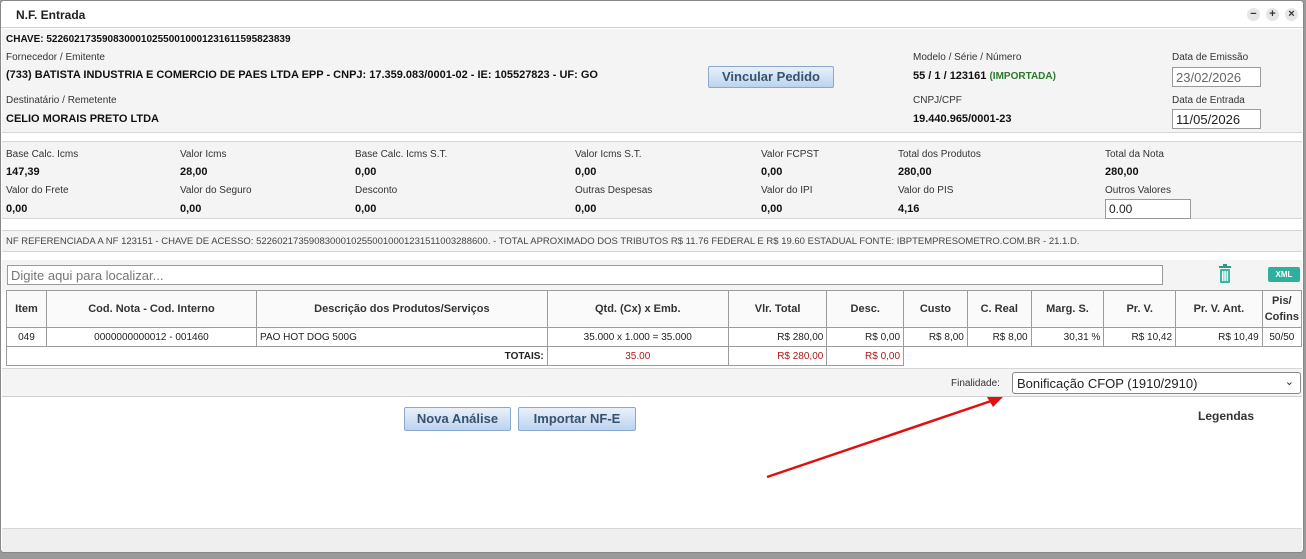  Describe the element at coordinates (984, 76) in the screenshot. I see `modelo-value: 55 / 1 / 123161 (IMPORTADA)` at that location.